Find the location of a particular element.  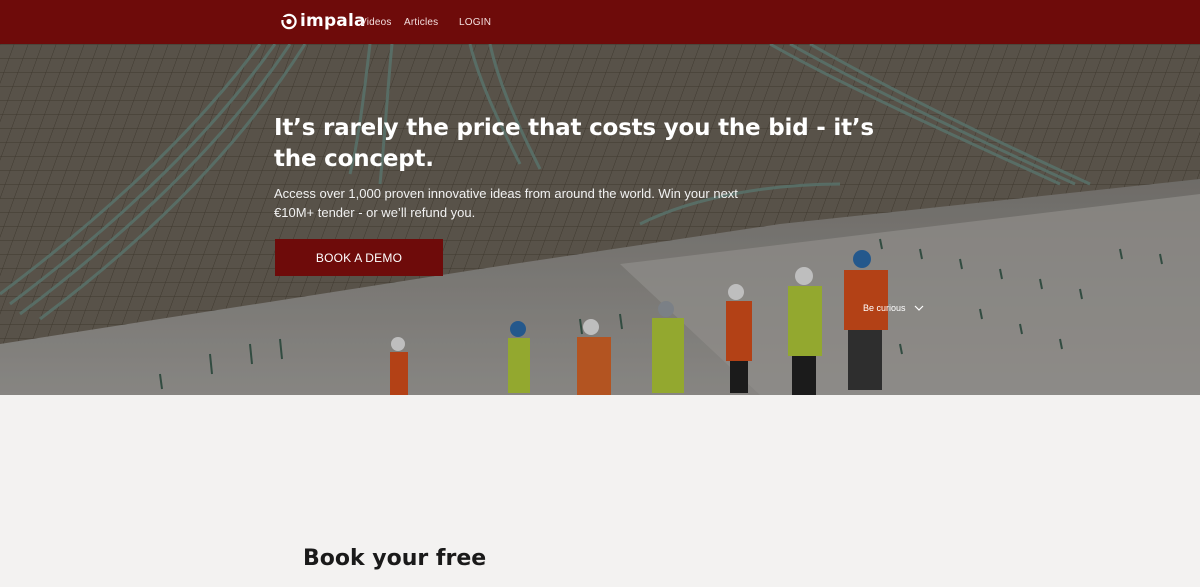

brand-name: impala is located at coordinates (333, 21).